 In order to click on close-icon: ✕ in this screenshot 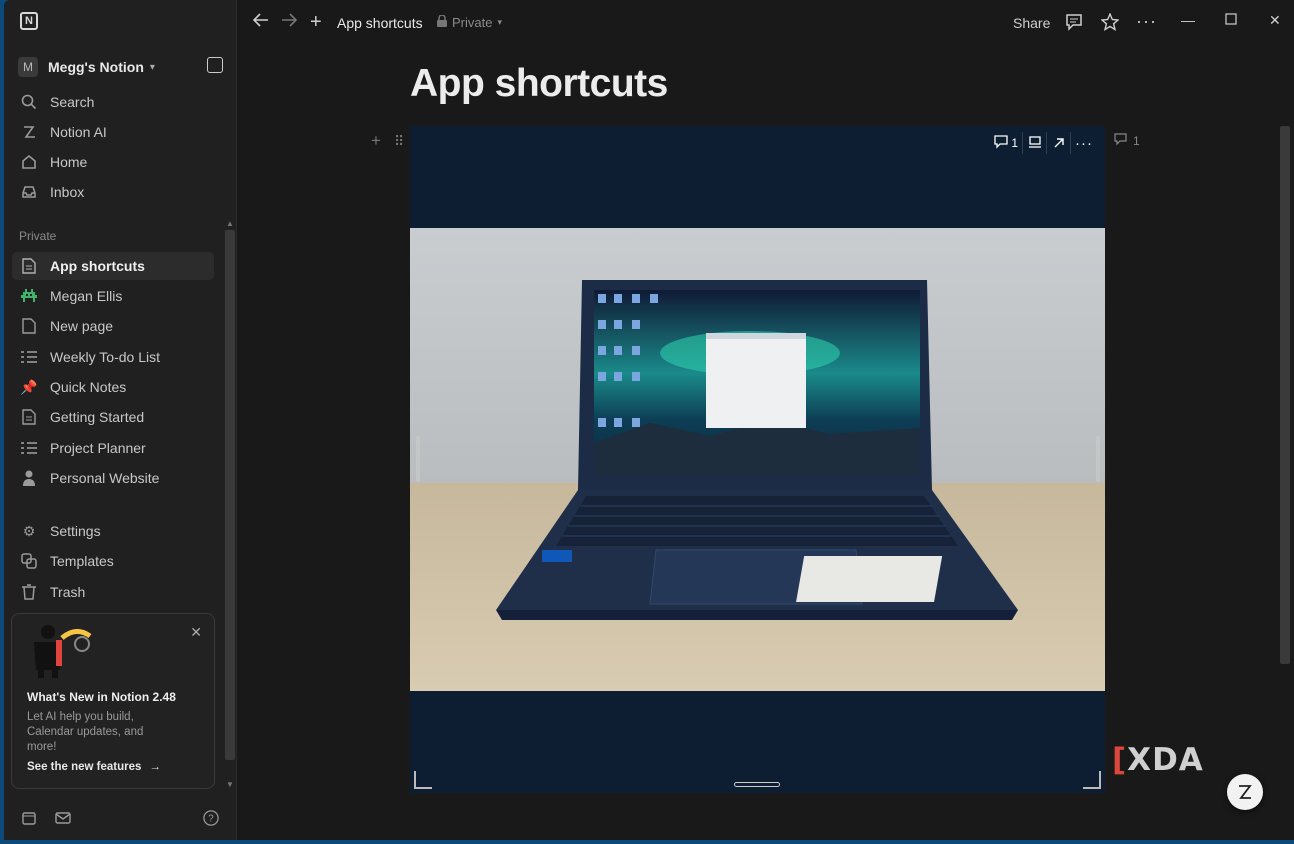, I will do `click(196, 632)`.